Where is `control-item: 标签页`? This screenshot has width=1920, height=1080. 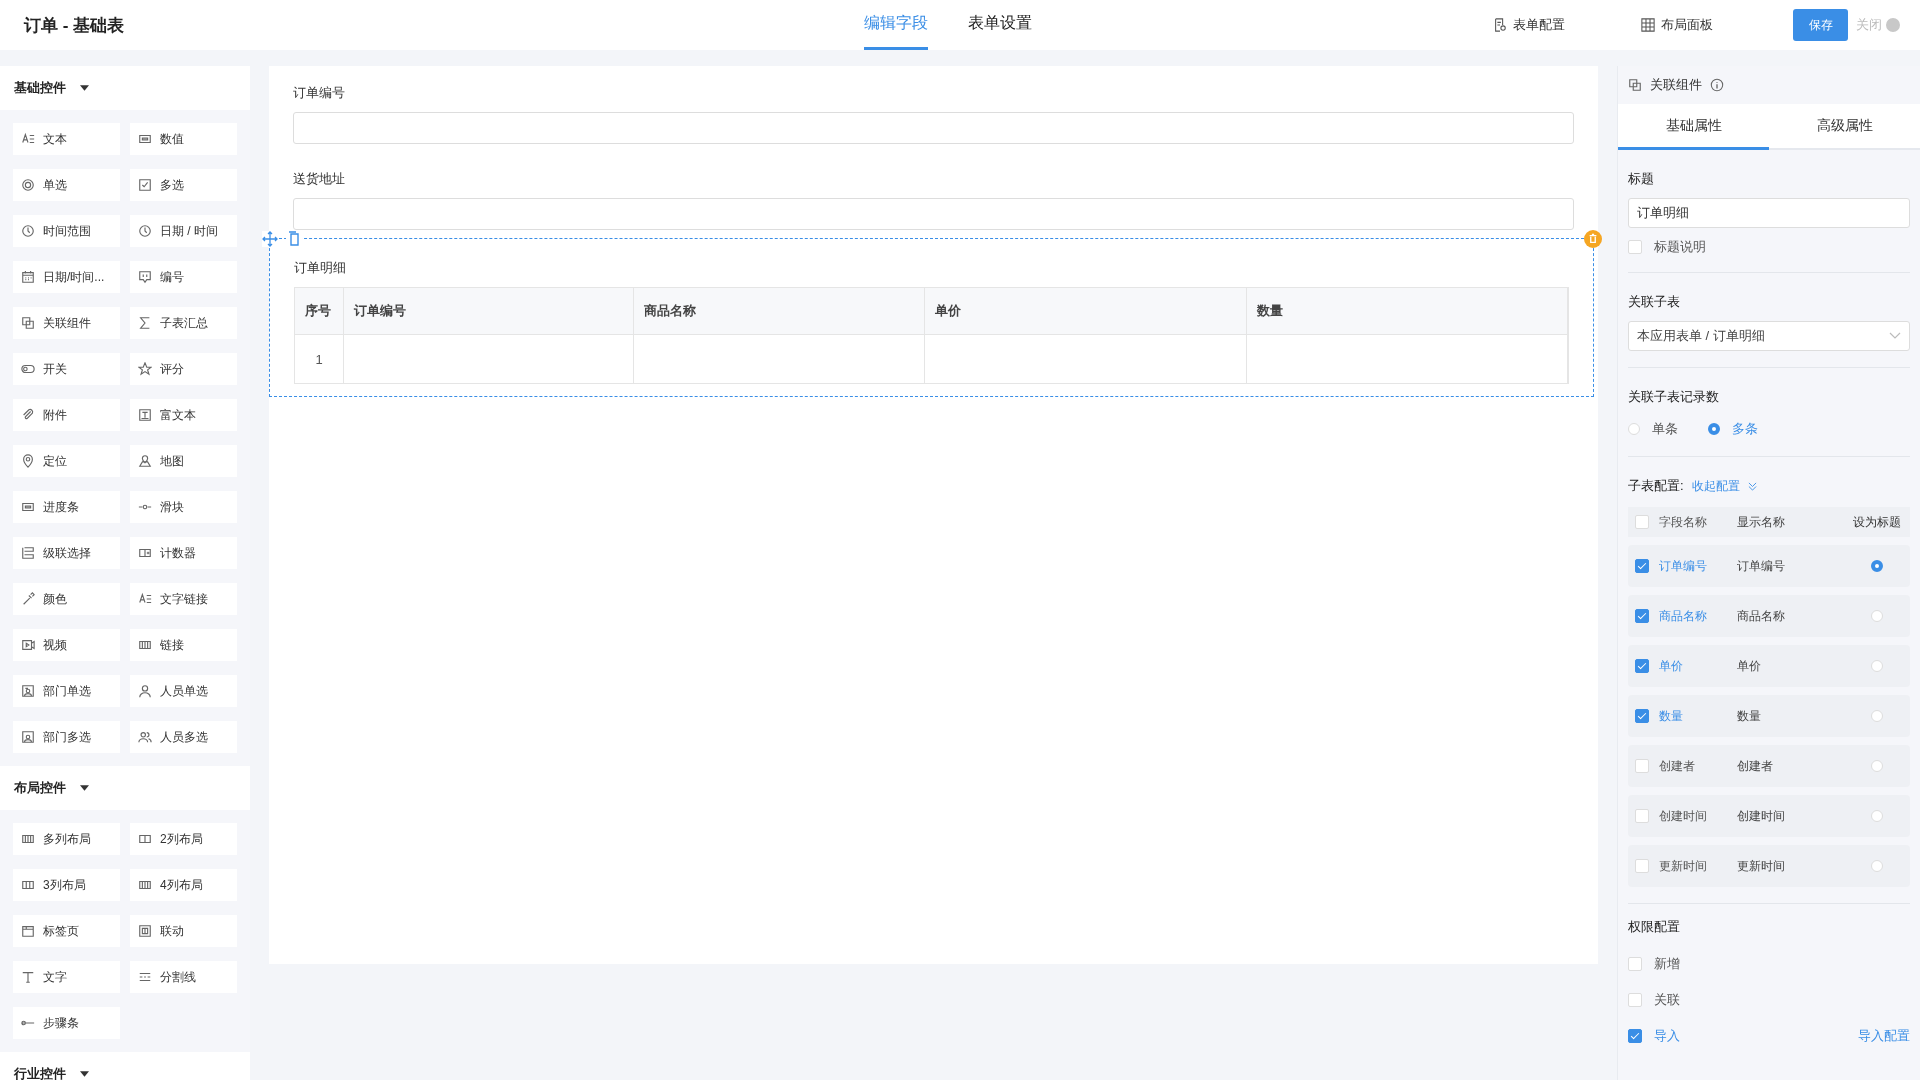
control-item: 标签页 is located at coordinates (66, 931).